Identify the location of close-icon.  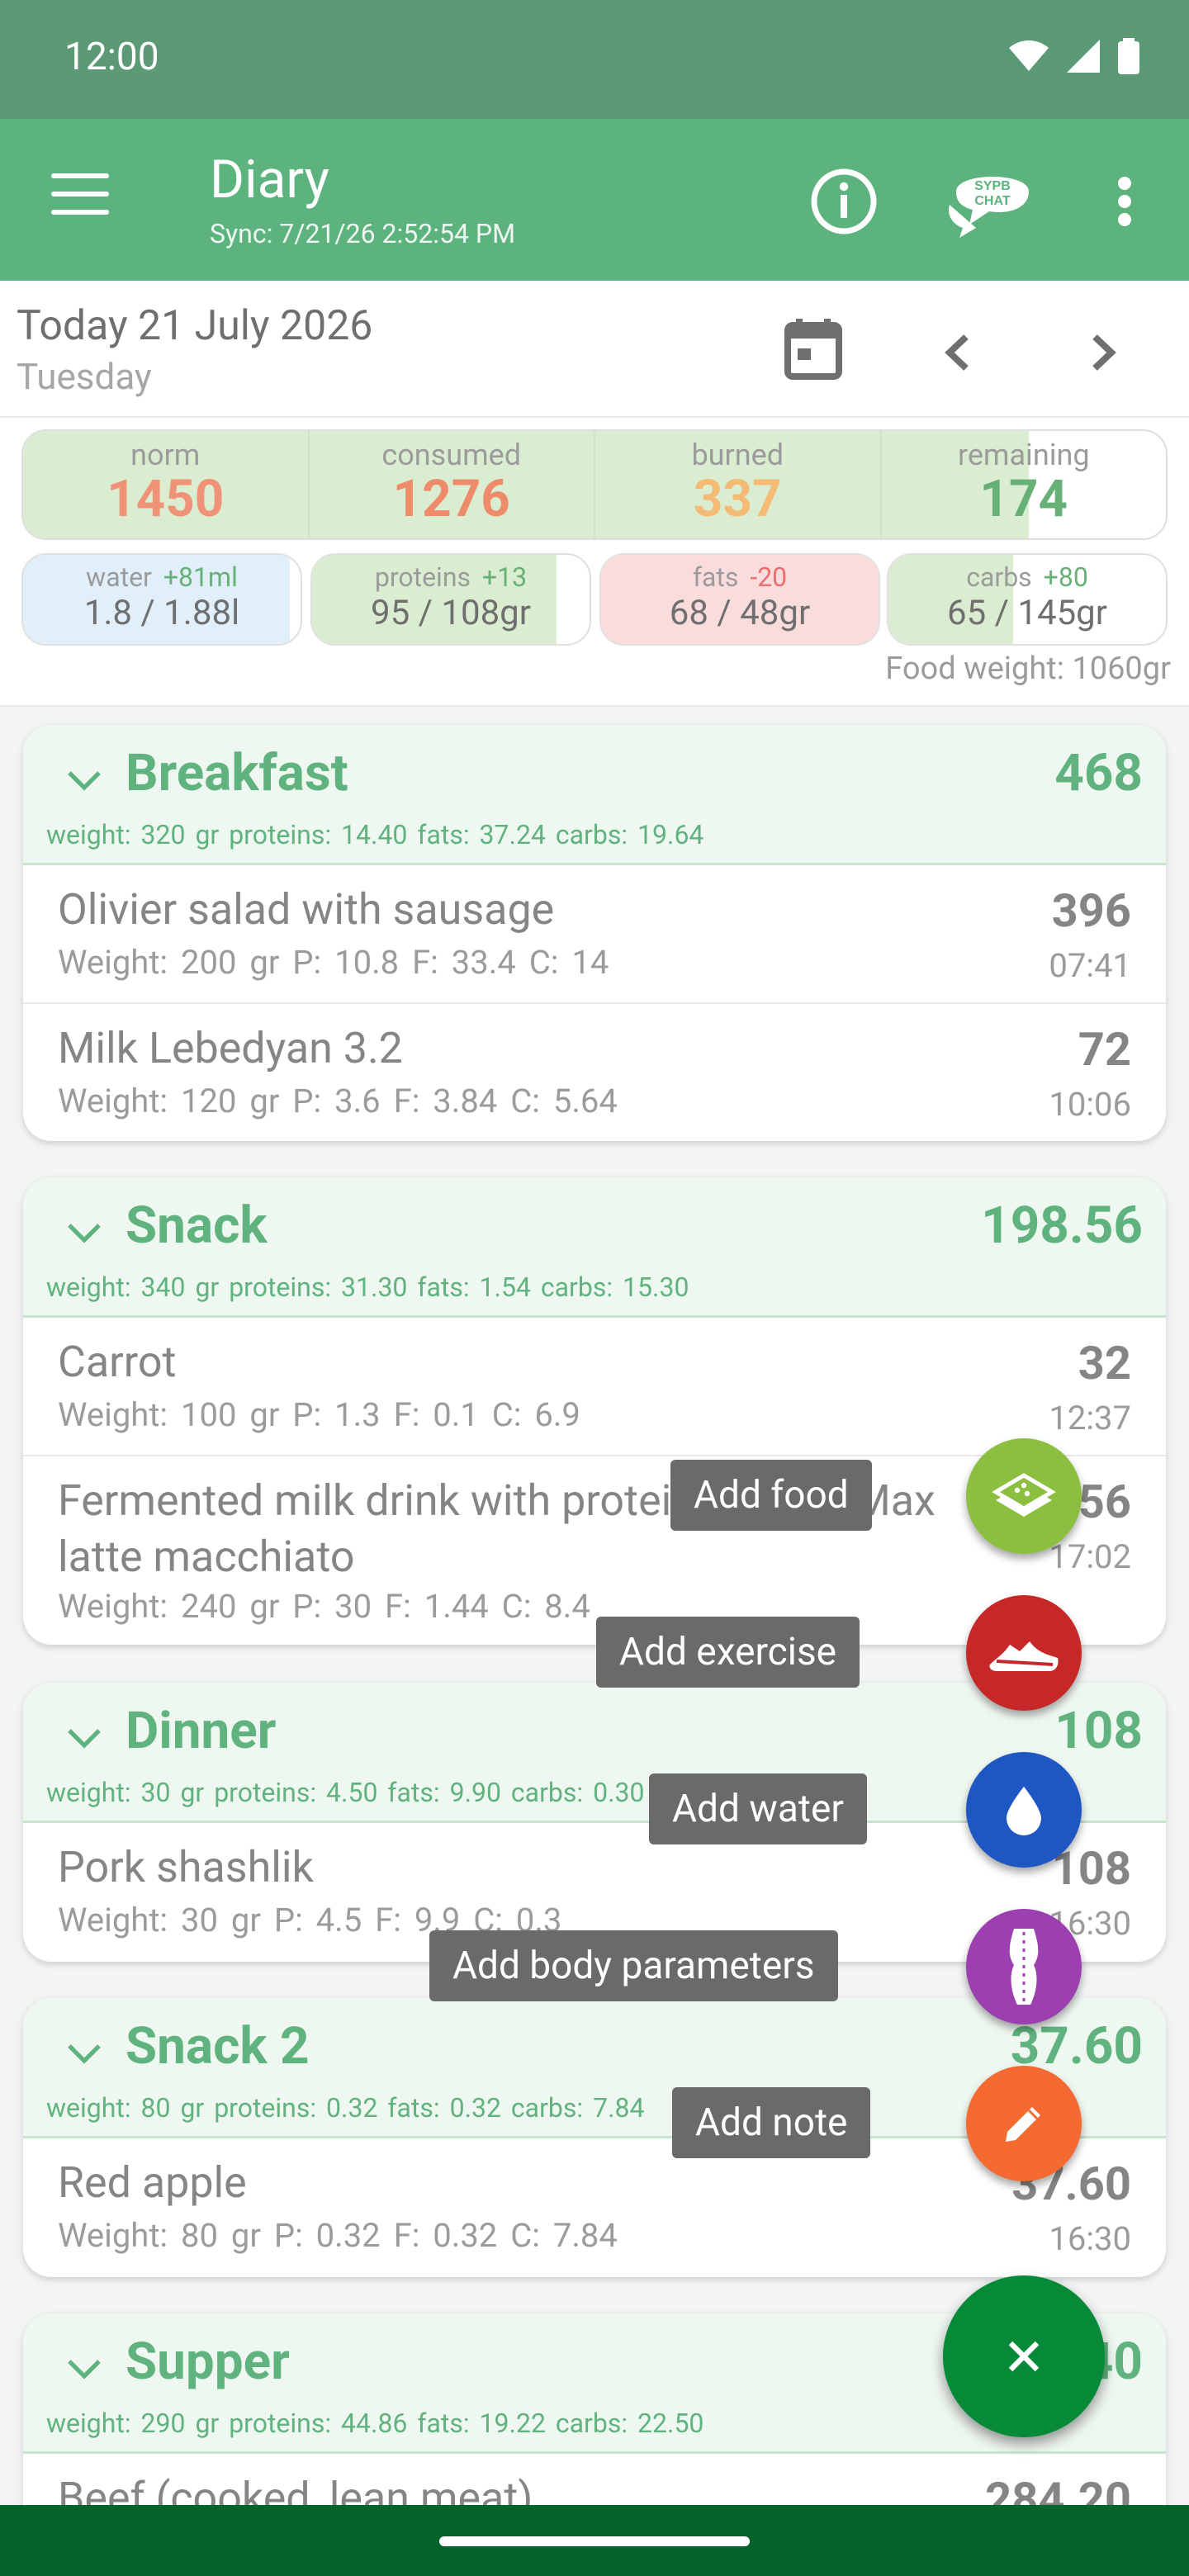
(1024, 2356).